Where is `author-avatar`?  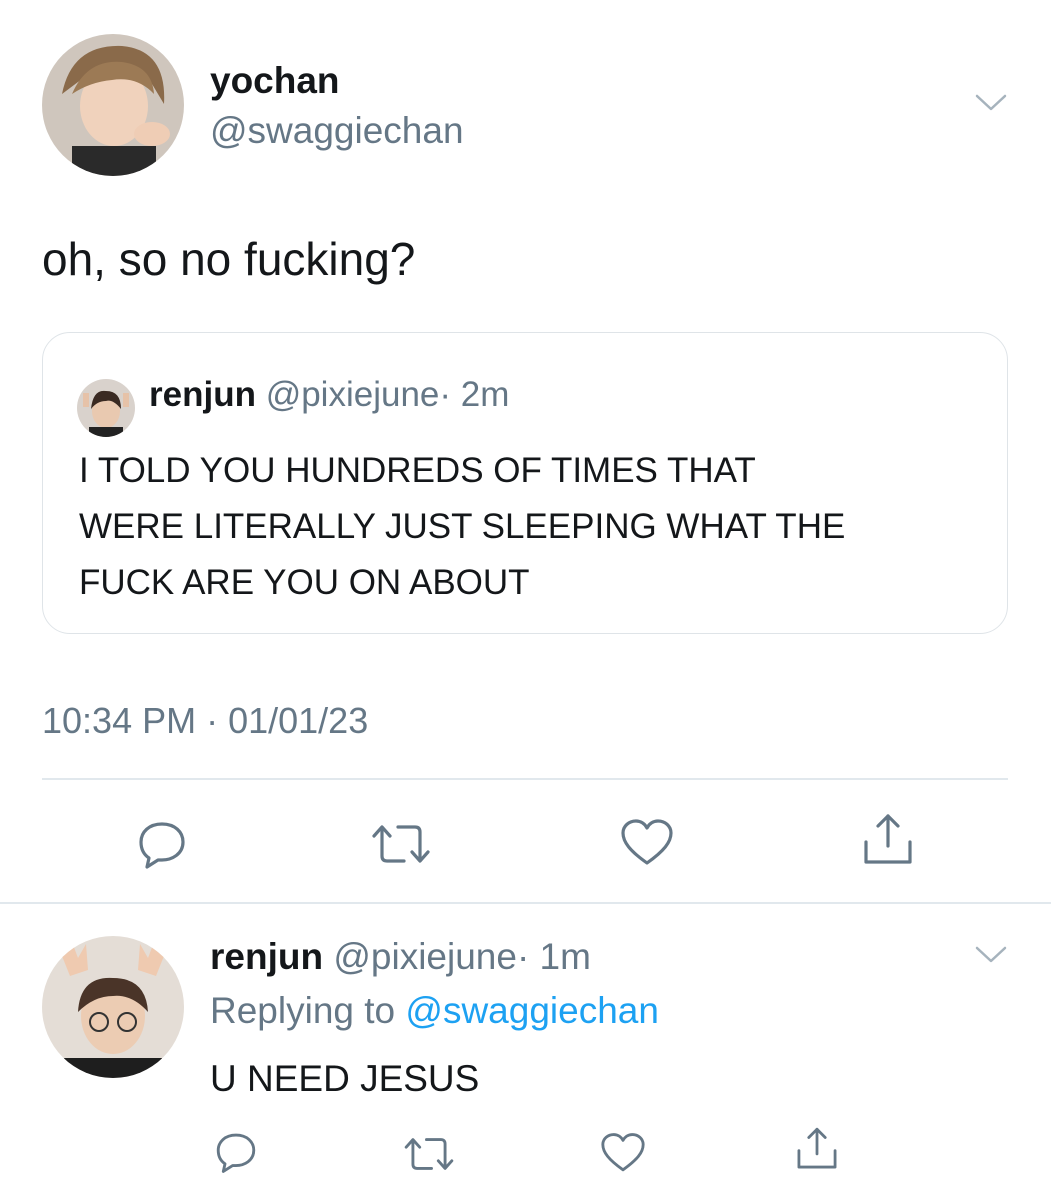
author-avatar is located at coordinates (113, 105).